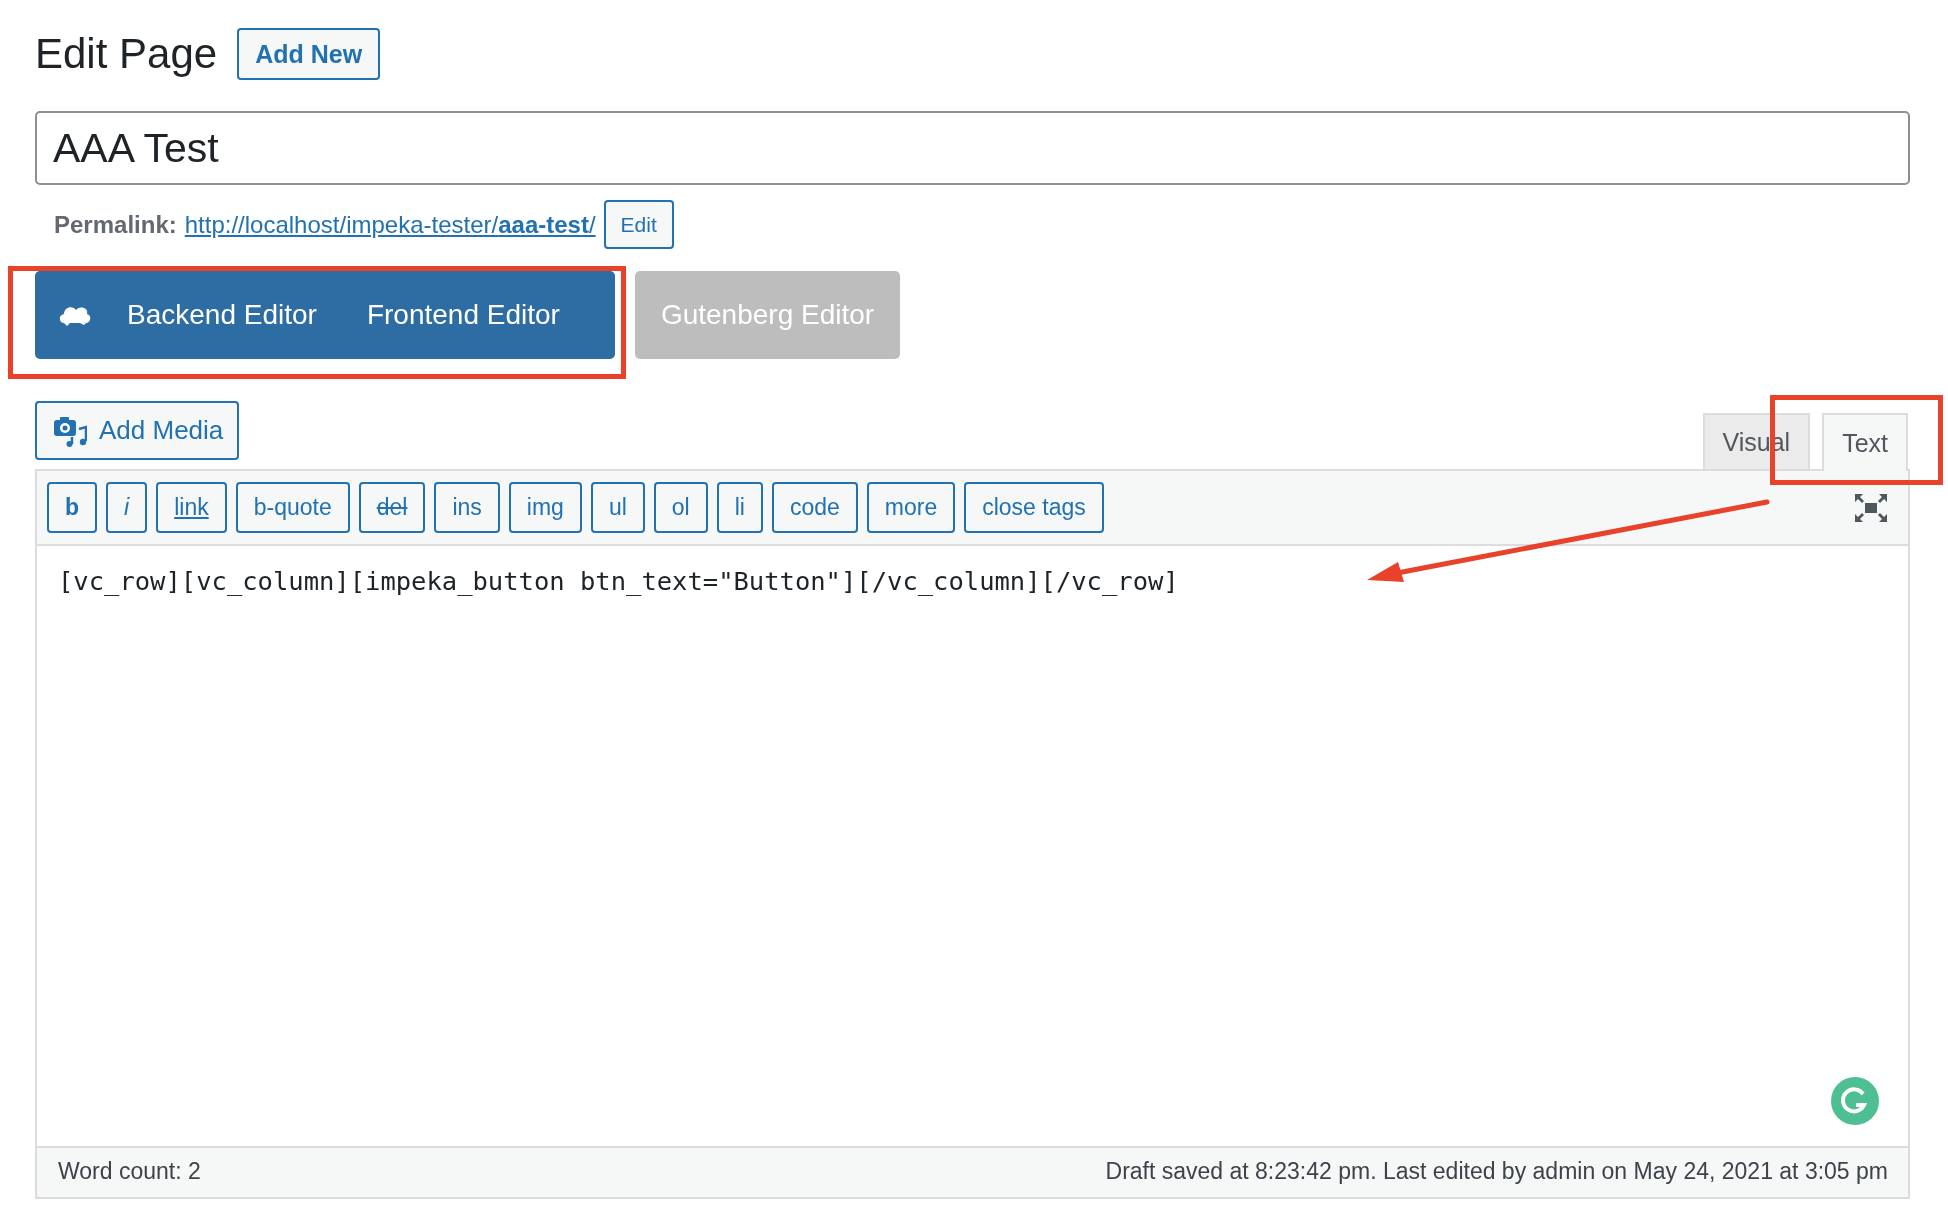 Image resolution: width=1948 pixels, height=1218 pixels. Describe the element at coordinates (292, 507) in the screenshot. I see `format-button: b-quote` at that location.